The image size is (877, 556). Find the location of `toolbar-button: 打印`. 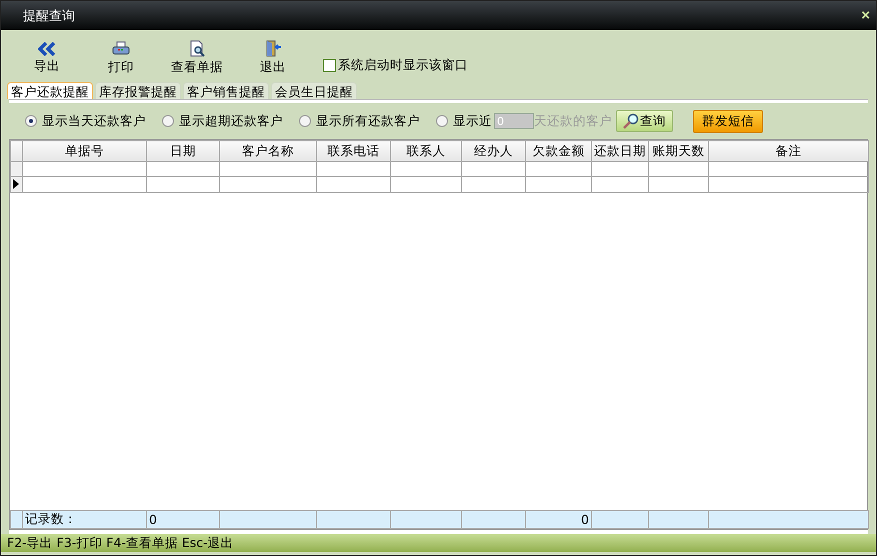

toolbar-button: 打印 is located at coordinates (121, 58).